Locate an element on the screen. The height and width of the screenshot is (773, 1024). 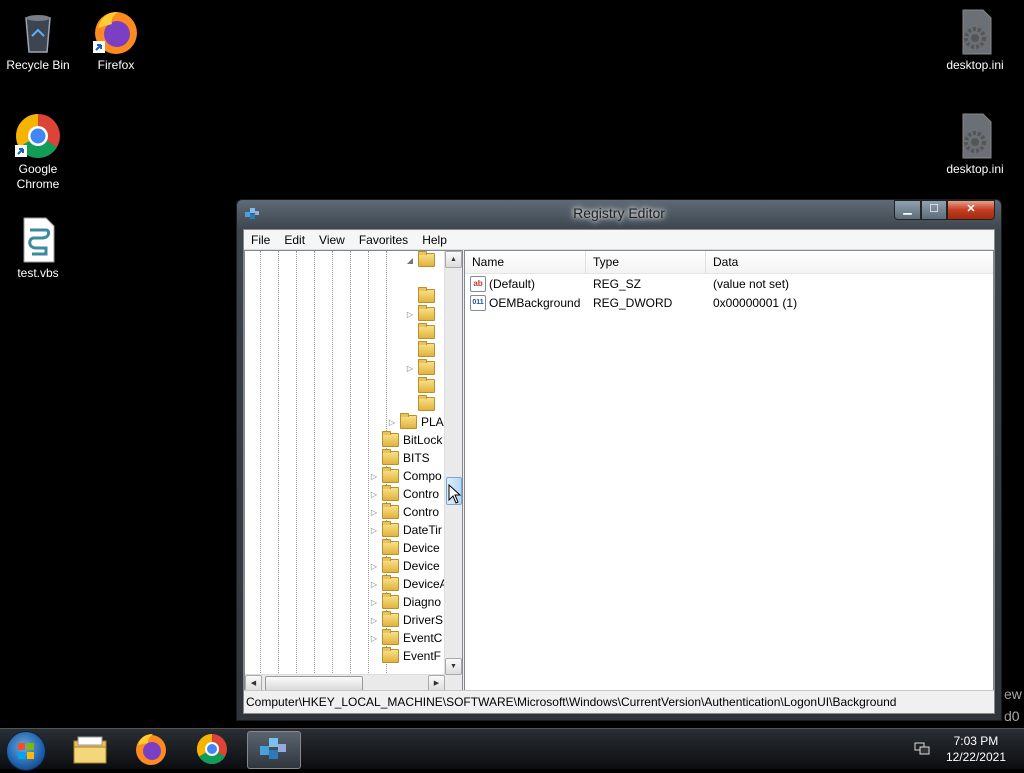
tree-node: BitLock is located at coordinates (405, 440).